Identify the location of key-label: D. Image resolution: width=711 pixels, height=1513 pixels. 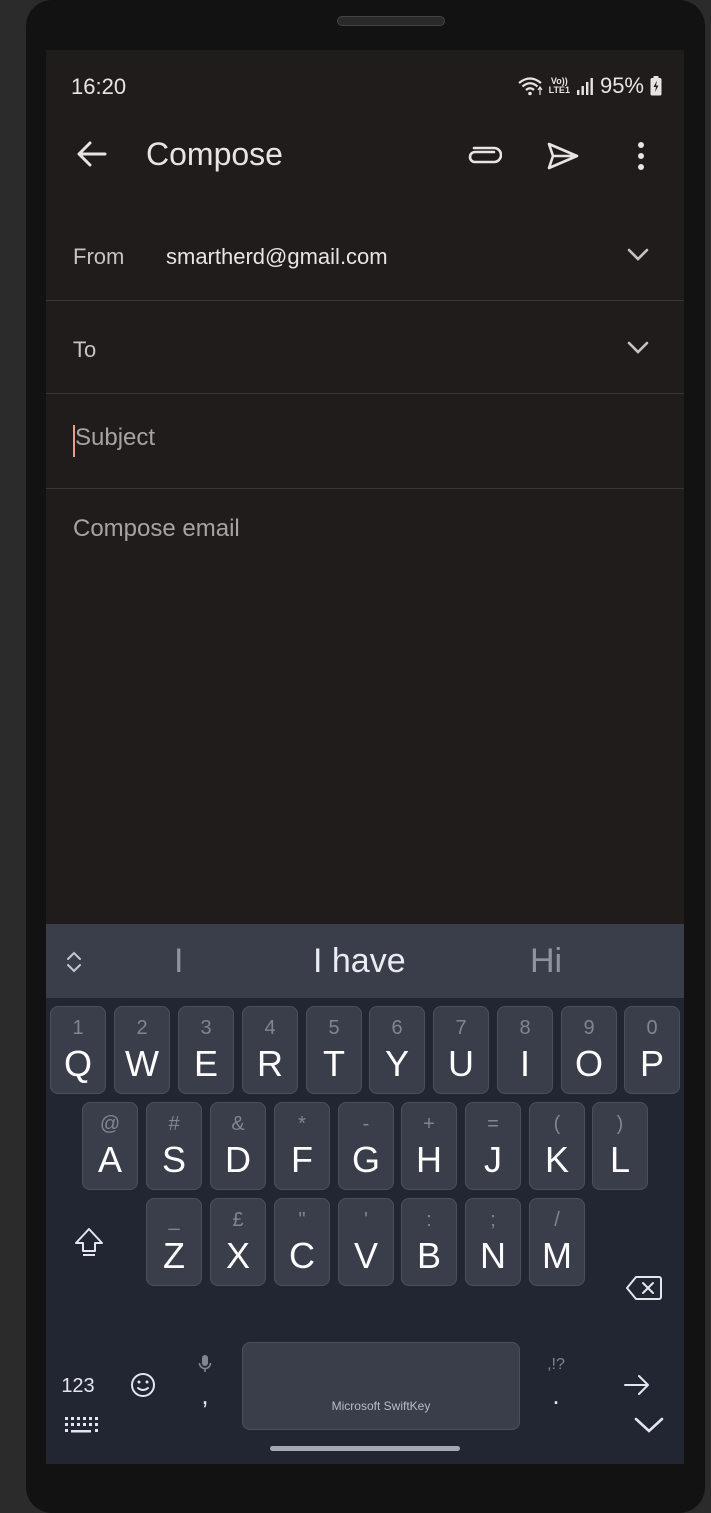
(238, 1159).